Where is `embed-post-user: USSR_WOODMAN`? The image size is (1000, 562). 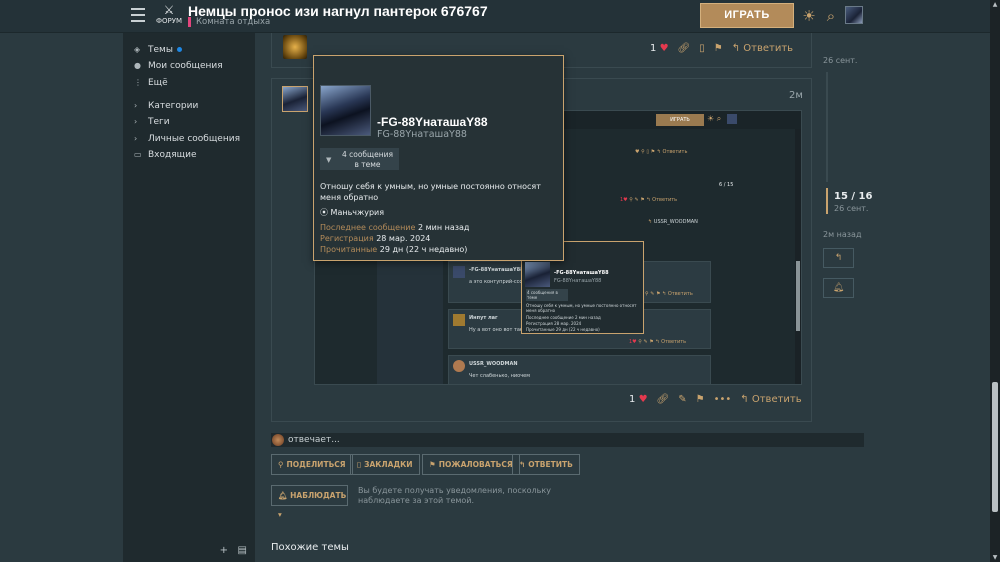 embed-post-user: USSR_WOODMAN is located at coordinates (493, 364).